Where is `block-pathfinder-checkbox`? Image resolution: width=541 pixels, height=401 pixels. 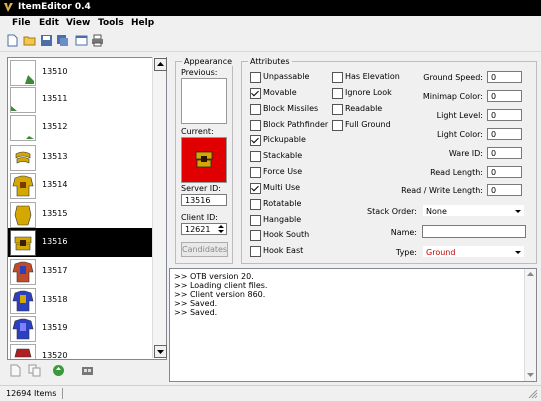
block-pathfinder-checkbox is located at coordinates (255, 125).